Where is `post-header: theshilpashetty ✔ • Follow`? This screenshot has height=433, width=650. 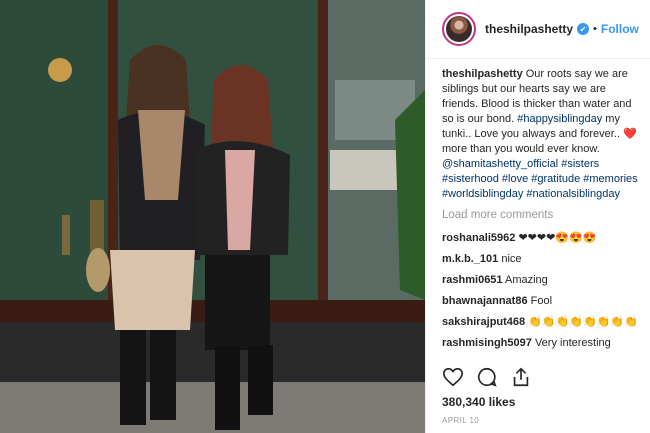
post-header: theshilpashetty ✔ • Follow is located at coordinates (538, 29).